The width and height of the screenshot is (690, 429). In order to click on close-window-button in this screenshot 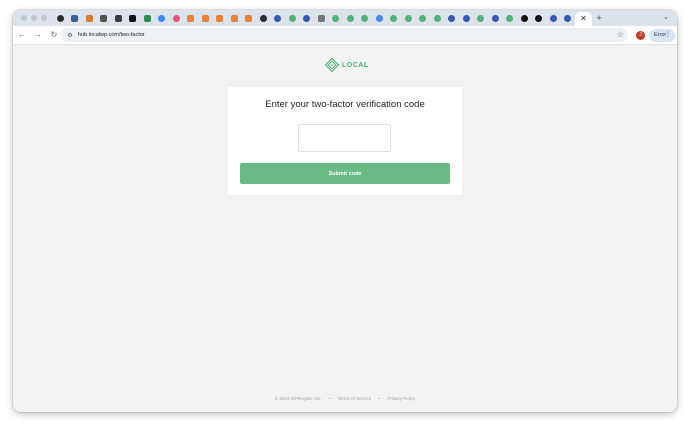, I will do `click(24, 18)`.